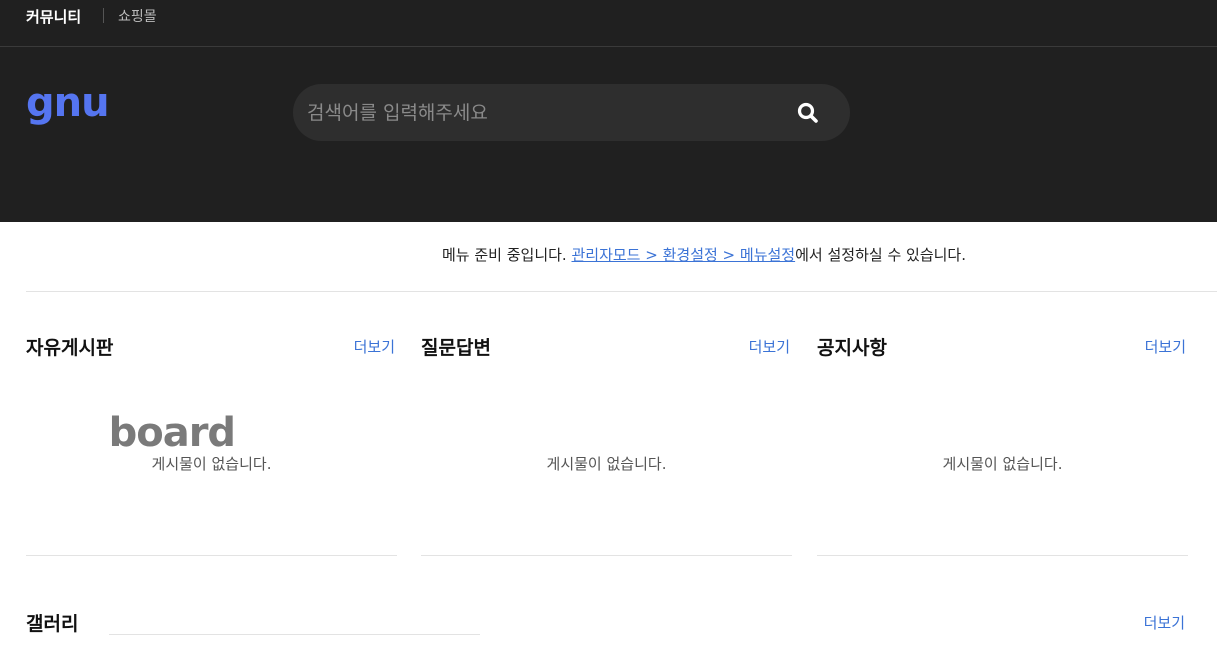 This screenshot has width=1217, height=650. I want to click on board-gallery: 갤러리 더보기, so click(607, 626).